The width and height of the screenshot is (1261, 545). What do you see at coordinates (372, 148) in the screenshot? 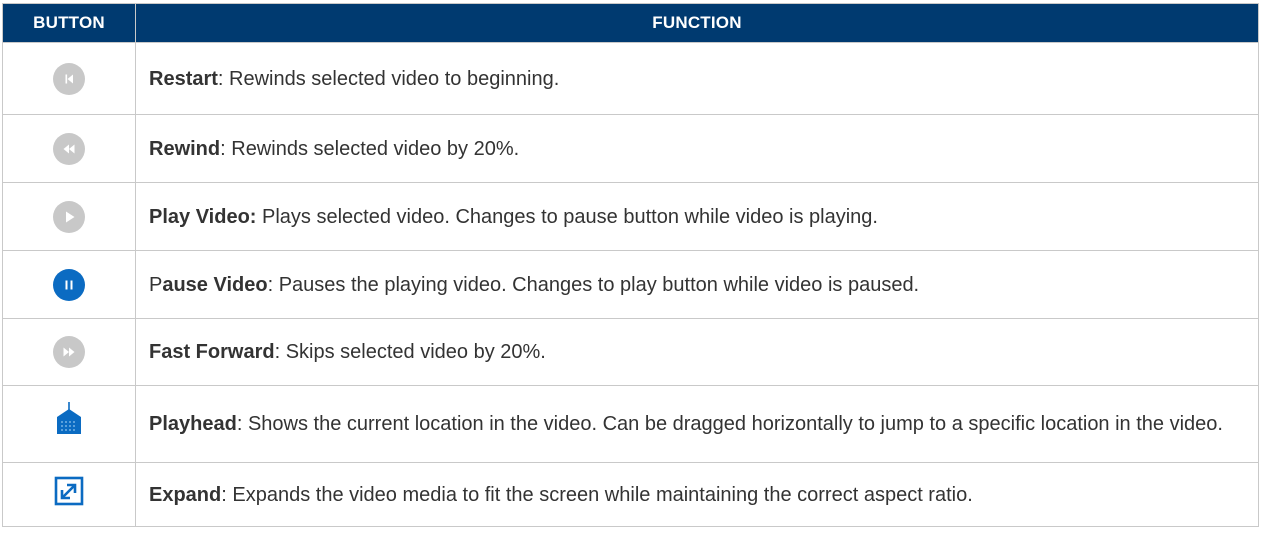
I see `button-description: Rewinds selected video by 20%.` at bounding box center [372, 148].